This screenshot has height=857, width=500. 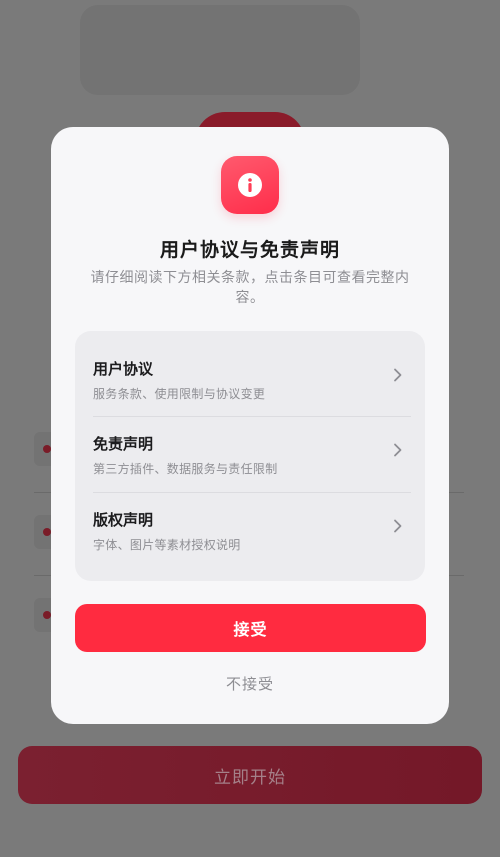 I want to click on list-item-description: 服务条款、使用限制与协议变更, so click(x=179, y=394).